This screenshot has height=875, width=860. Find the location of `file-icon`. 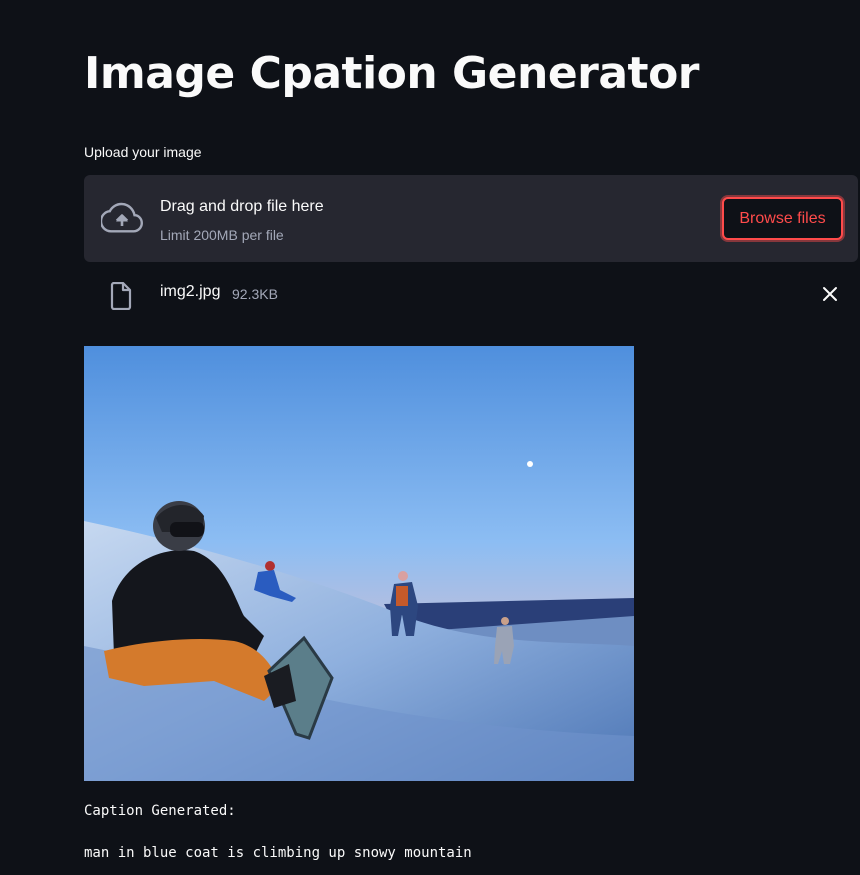

file-icon is located at coordinates (121, 296).